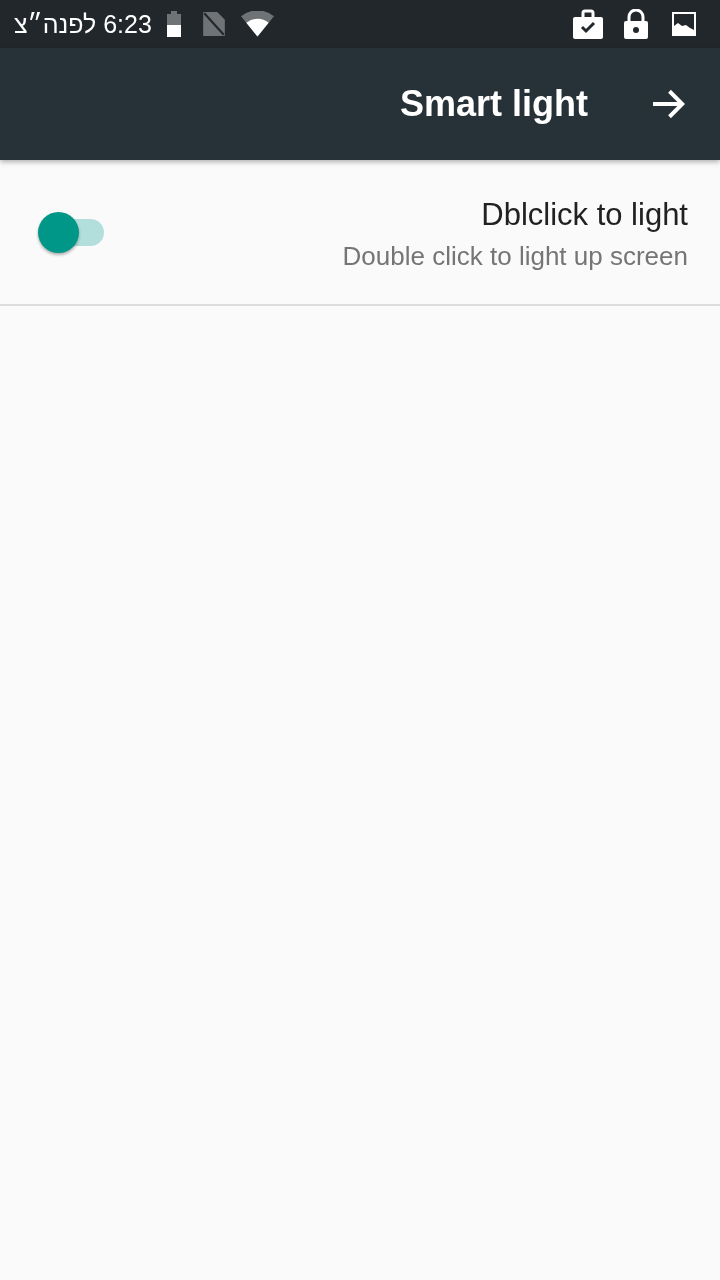 The image size is (720, 1280). I want to click on image-icon, so click(684, 24).